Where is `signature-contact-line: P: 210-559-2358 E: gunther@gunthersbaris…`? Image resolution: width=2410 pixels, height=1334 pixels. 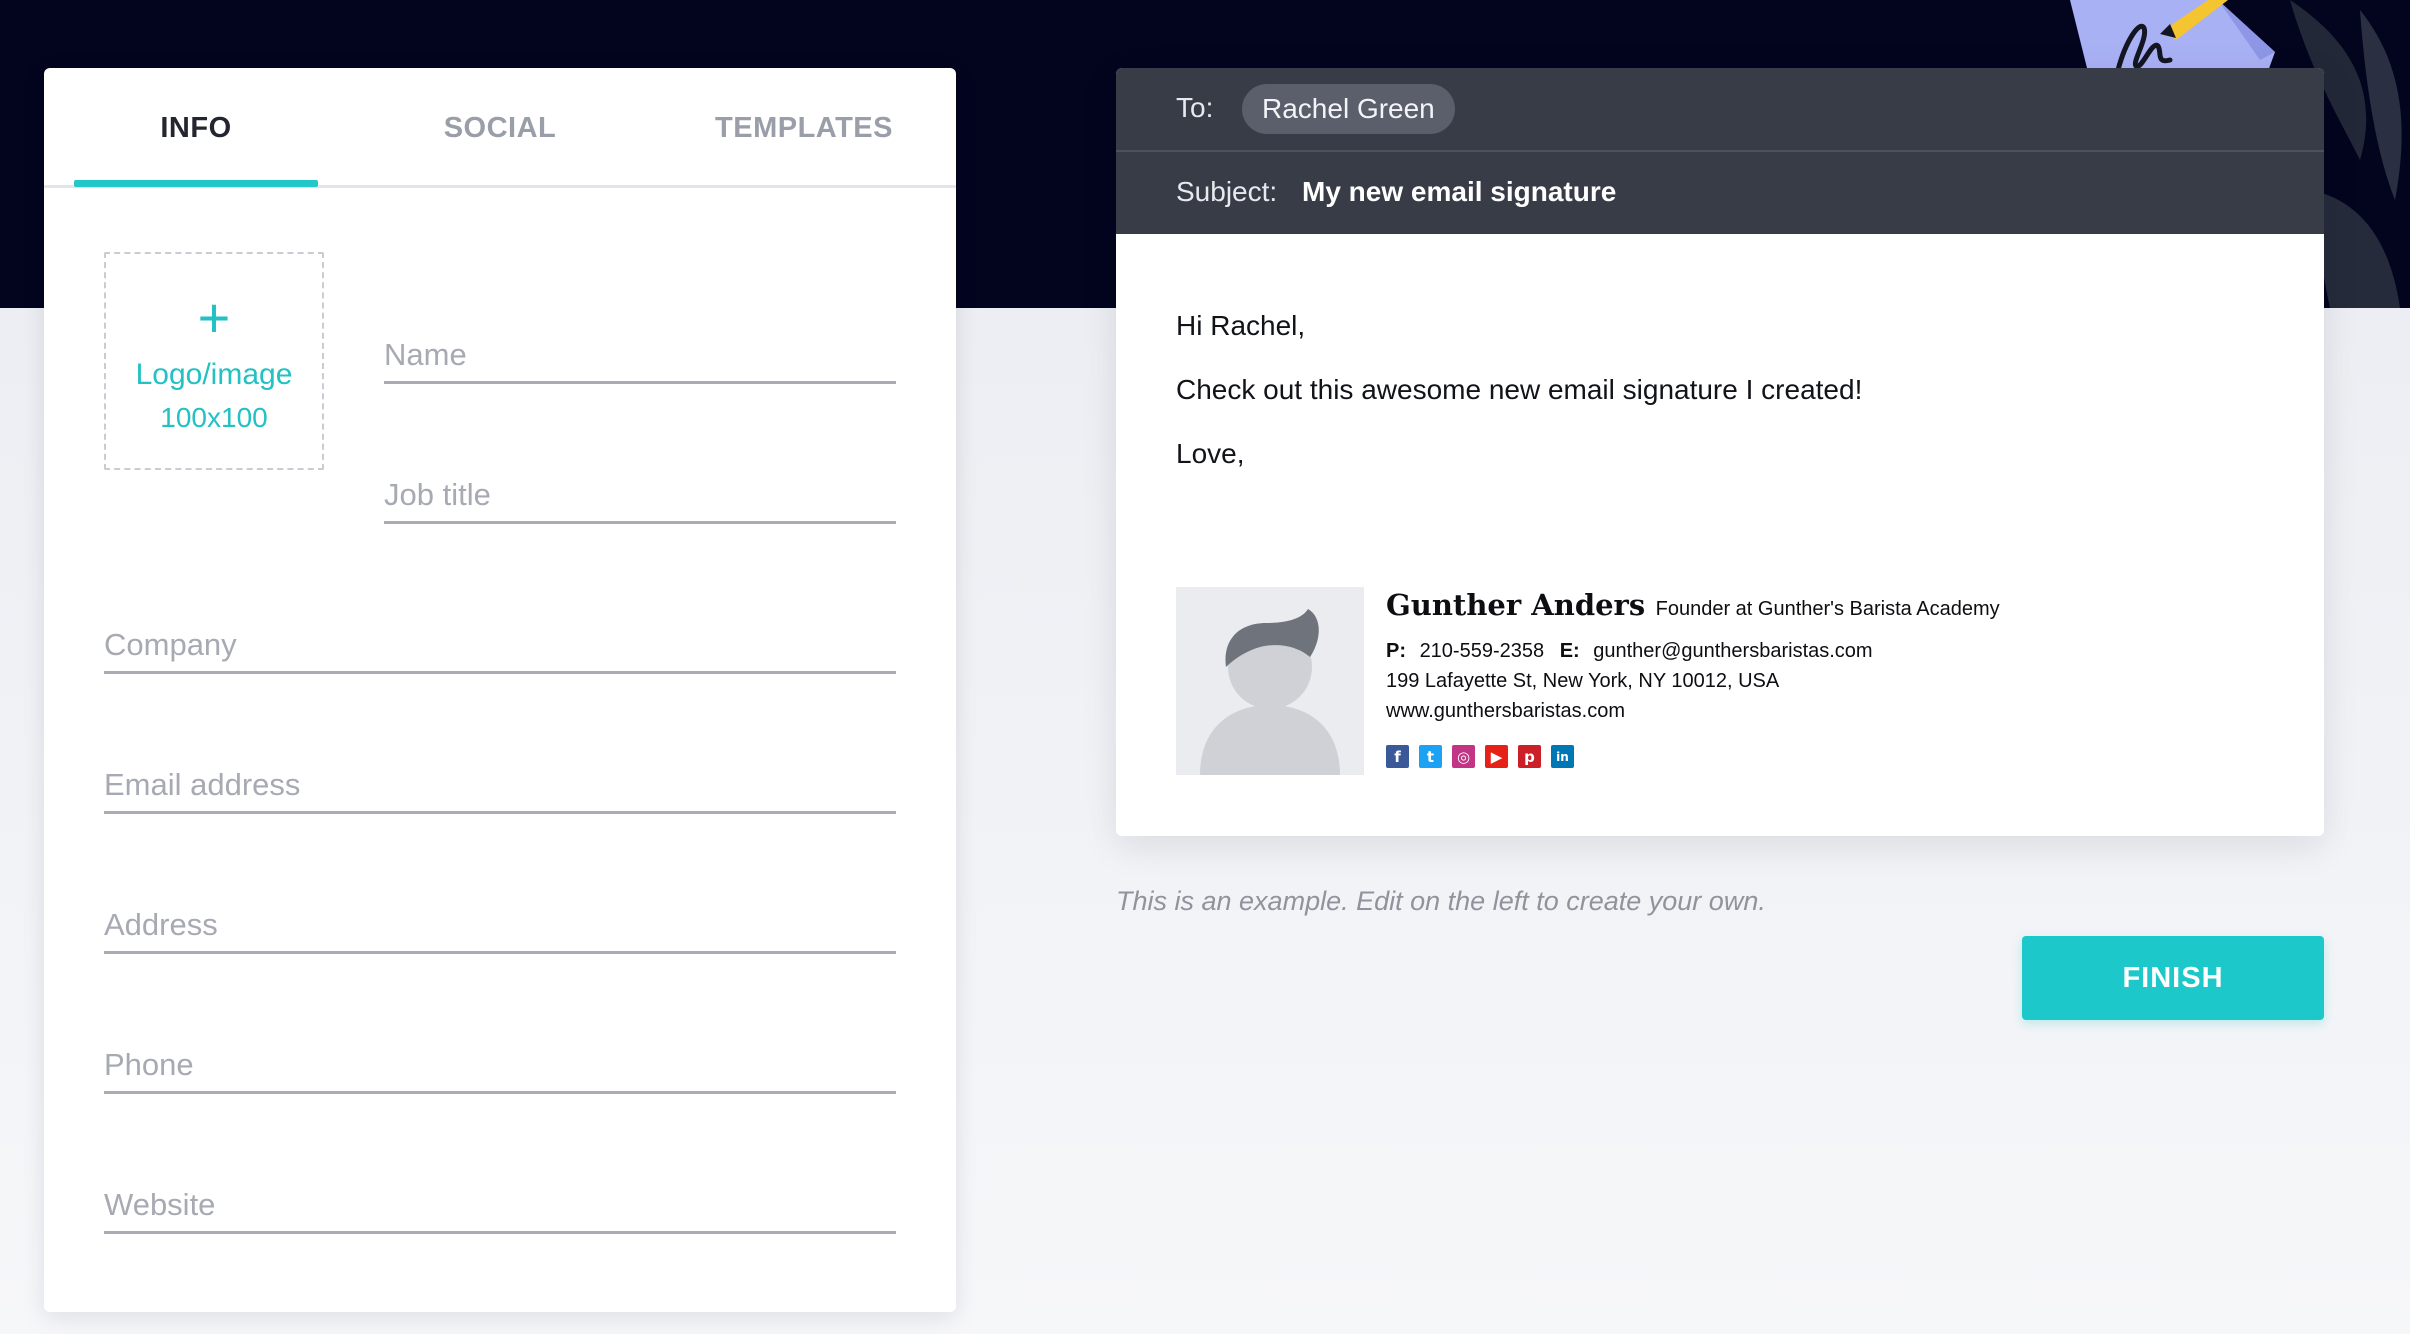 signature-contact-line: P: 210-559-2358 E: gunther@gunthersbaris… is located at coordinates (1629, 651).